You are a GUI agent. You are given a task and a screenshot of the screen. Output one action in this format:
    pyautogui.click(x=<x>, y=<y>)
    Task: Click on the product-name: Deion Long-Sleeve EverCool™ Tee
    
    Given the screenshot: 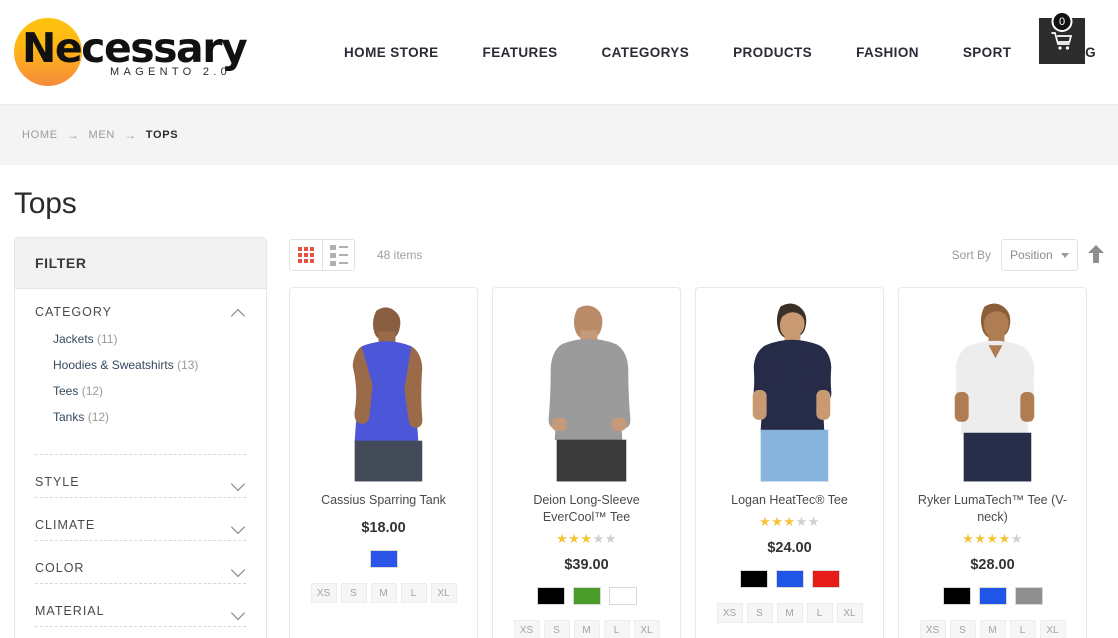 What is the action you would take?
    pyautogui.click(x=587, y=509)
    